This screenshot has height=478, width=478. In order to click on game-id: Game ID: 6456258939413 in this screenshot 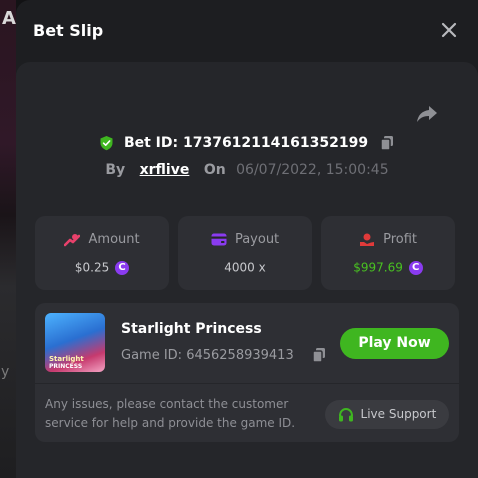, I will do `click(207, 355)`.